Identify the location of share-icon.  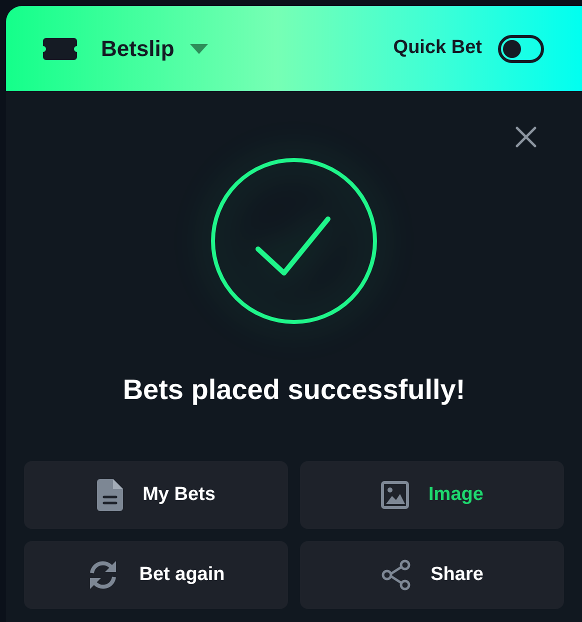
(395, 575).